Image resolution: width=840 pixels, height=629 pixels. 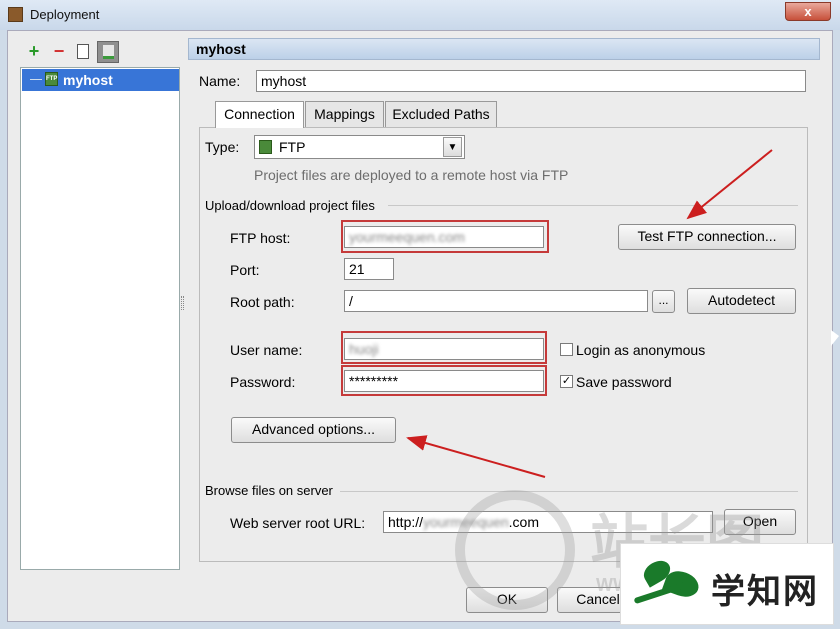 I want to click on watermark-circle, so click(x=515, y=550).